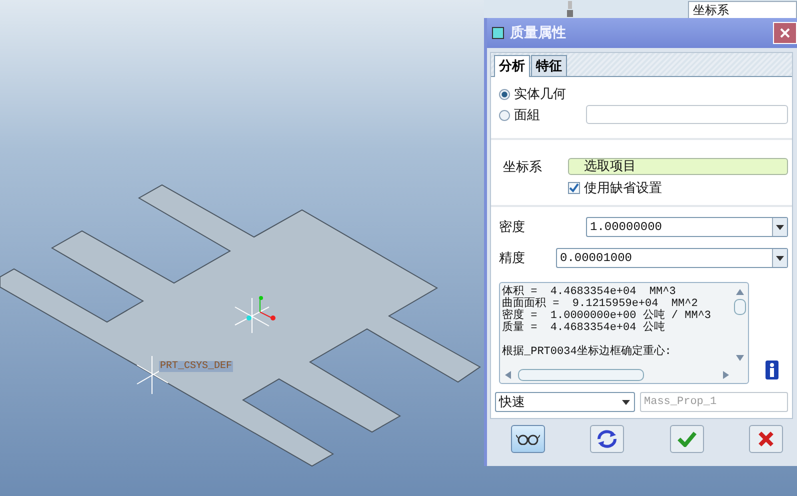 The height and width of the screenshot is (496, 797). What do you see at coordinates (527, 115) in the screenshot?
I see `radio-label: 面組` at bounding box center [527, 115].